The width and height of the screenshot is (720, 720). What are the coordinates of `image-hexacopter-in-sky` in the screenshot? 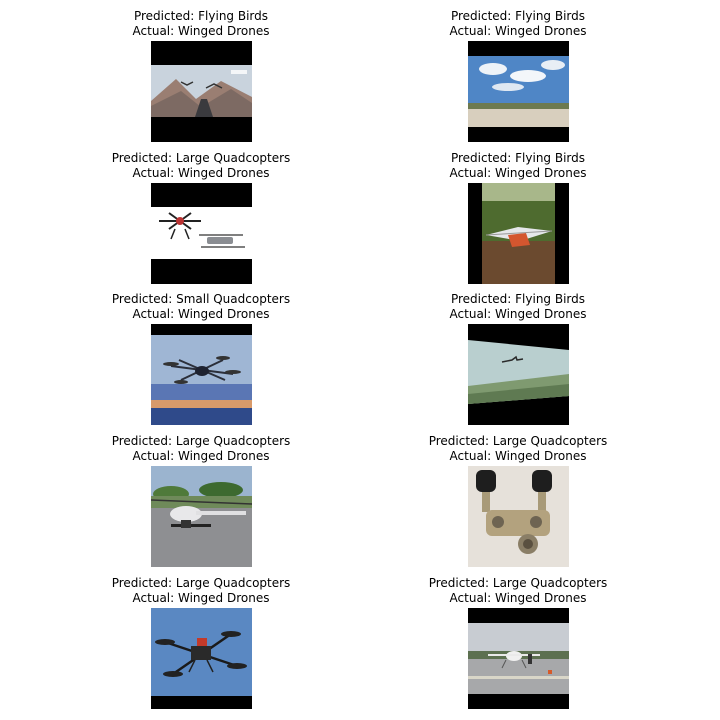 It's located at (201, 374).